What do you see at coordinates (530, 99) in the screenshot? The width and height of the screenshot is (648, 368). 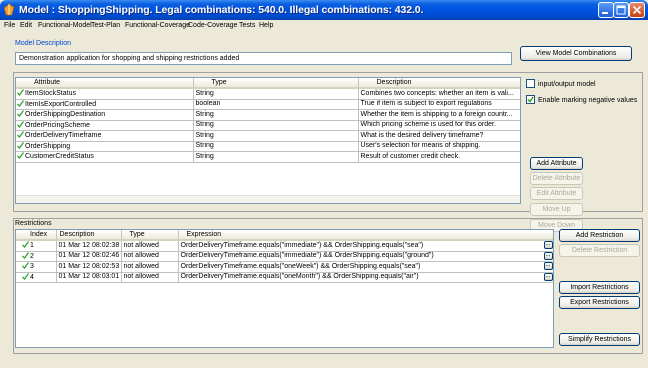 I see `negative-values-checkbox` at bounding box center [530, 99].